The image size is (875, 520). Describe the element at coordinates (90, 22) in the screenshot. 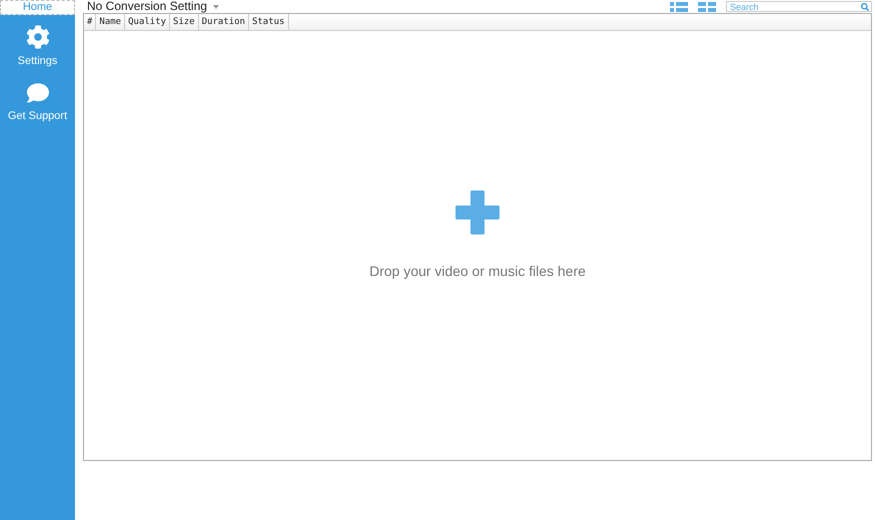

I see `column-header: #` at that location.